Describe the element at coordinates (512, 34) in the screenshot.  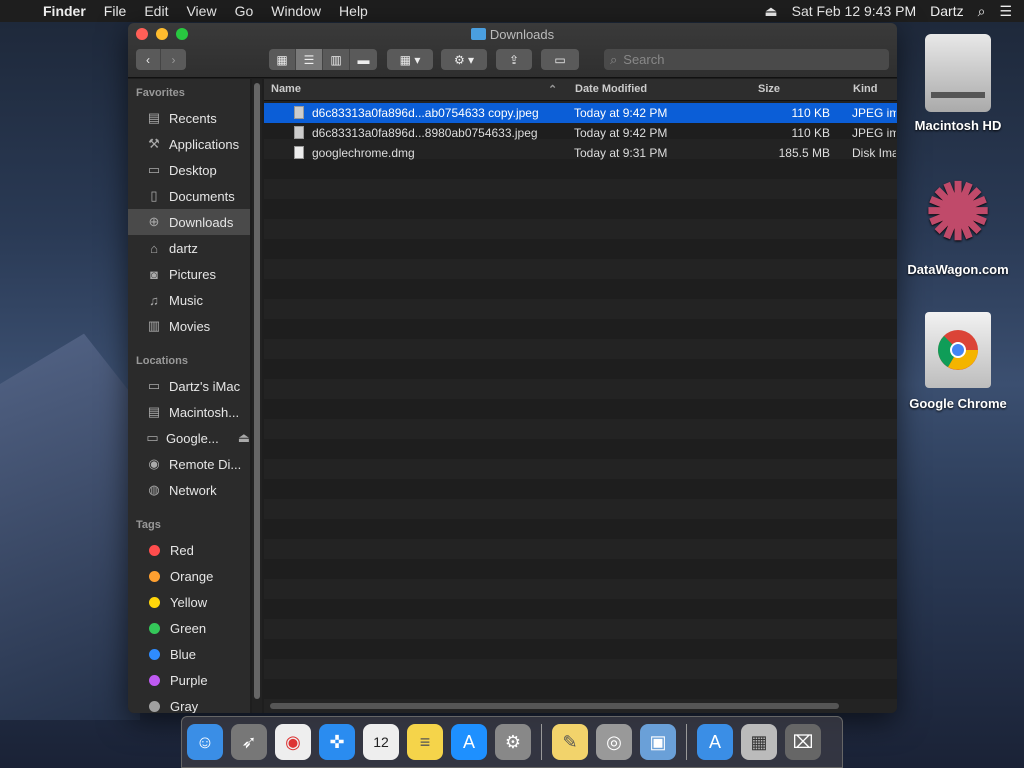
I see `window-title: Downloads` at that location.